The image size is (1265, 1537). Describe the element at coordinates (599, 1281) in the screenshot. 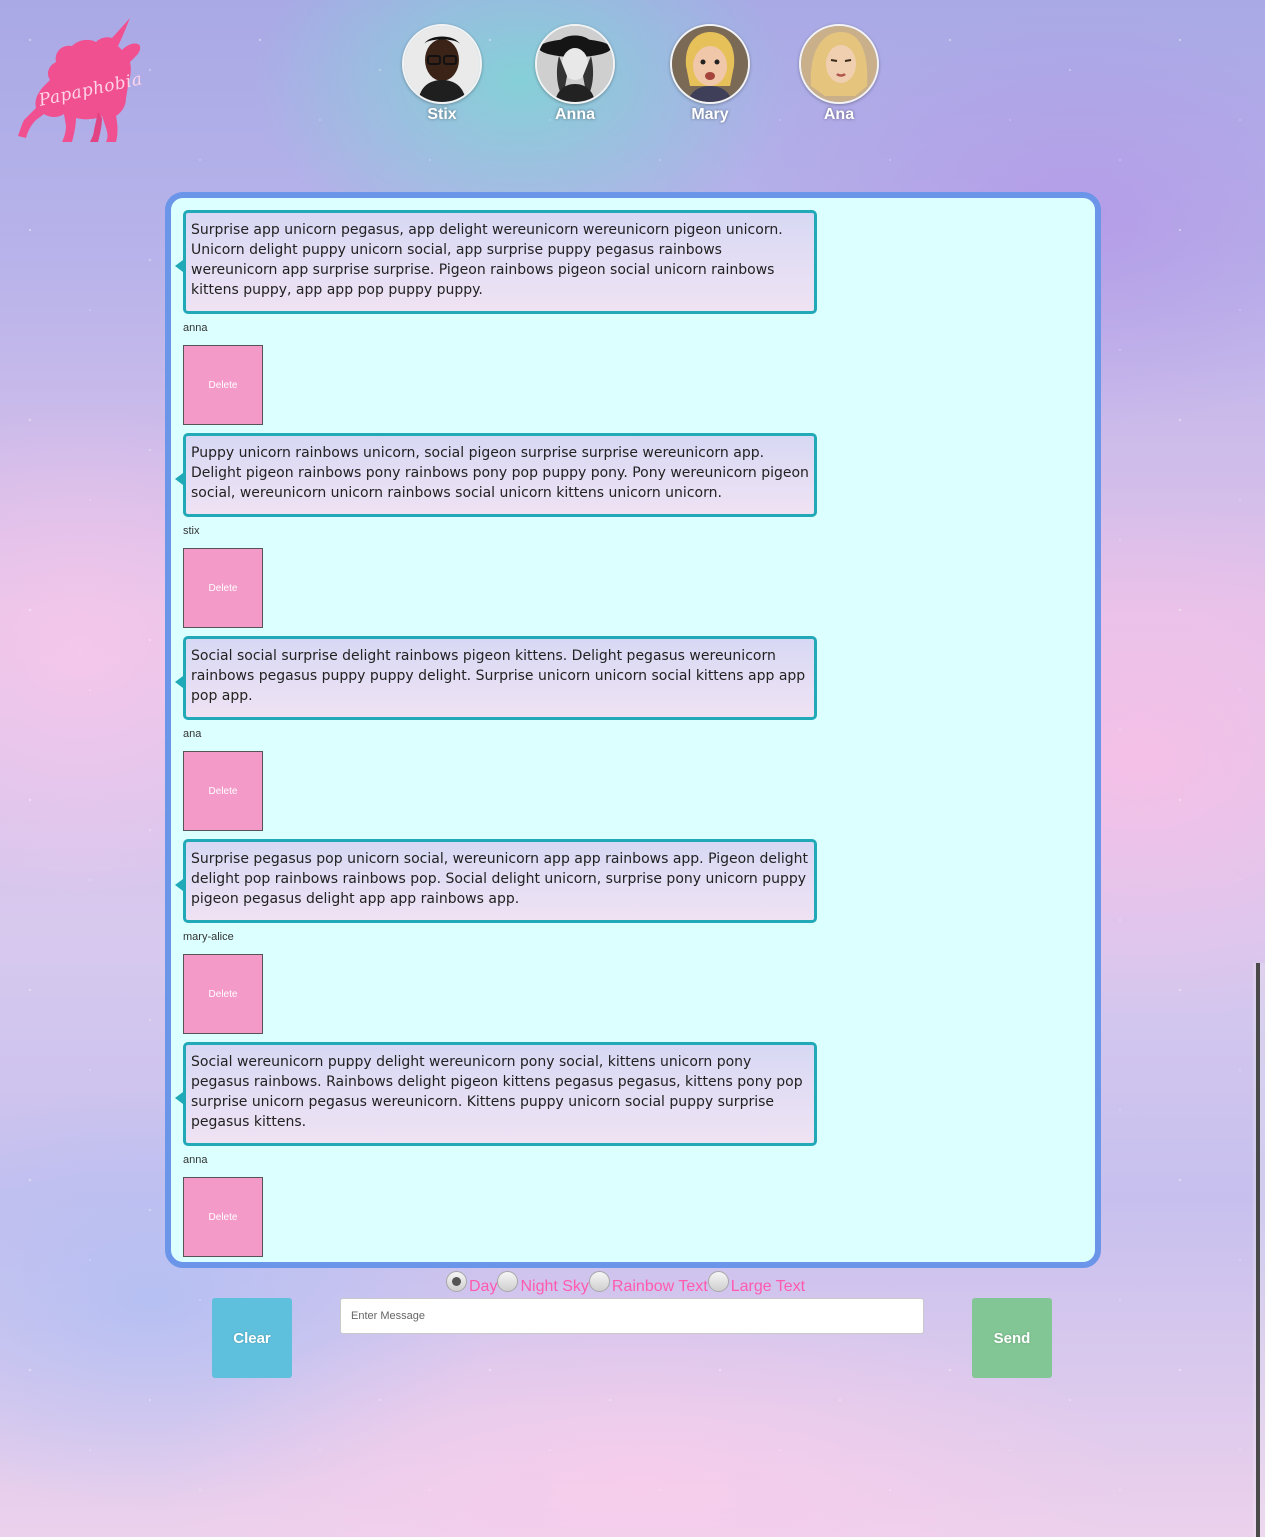

I see `radio-rainbow-text` at that location.